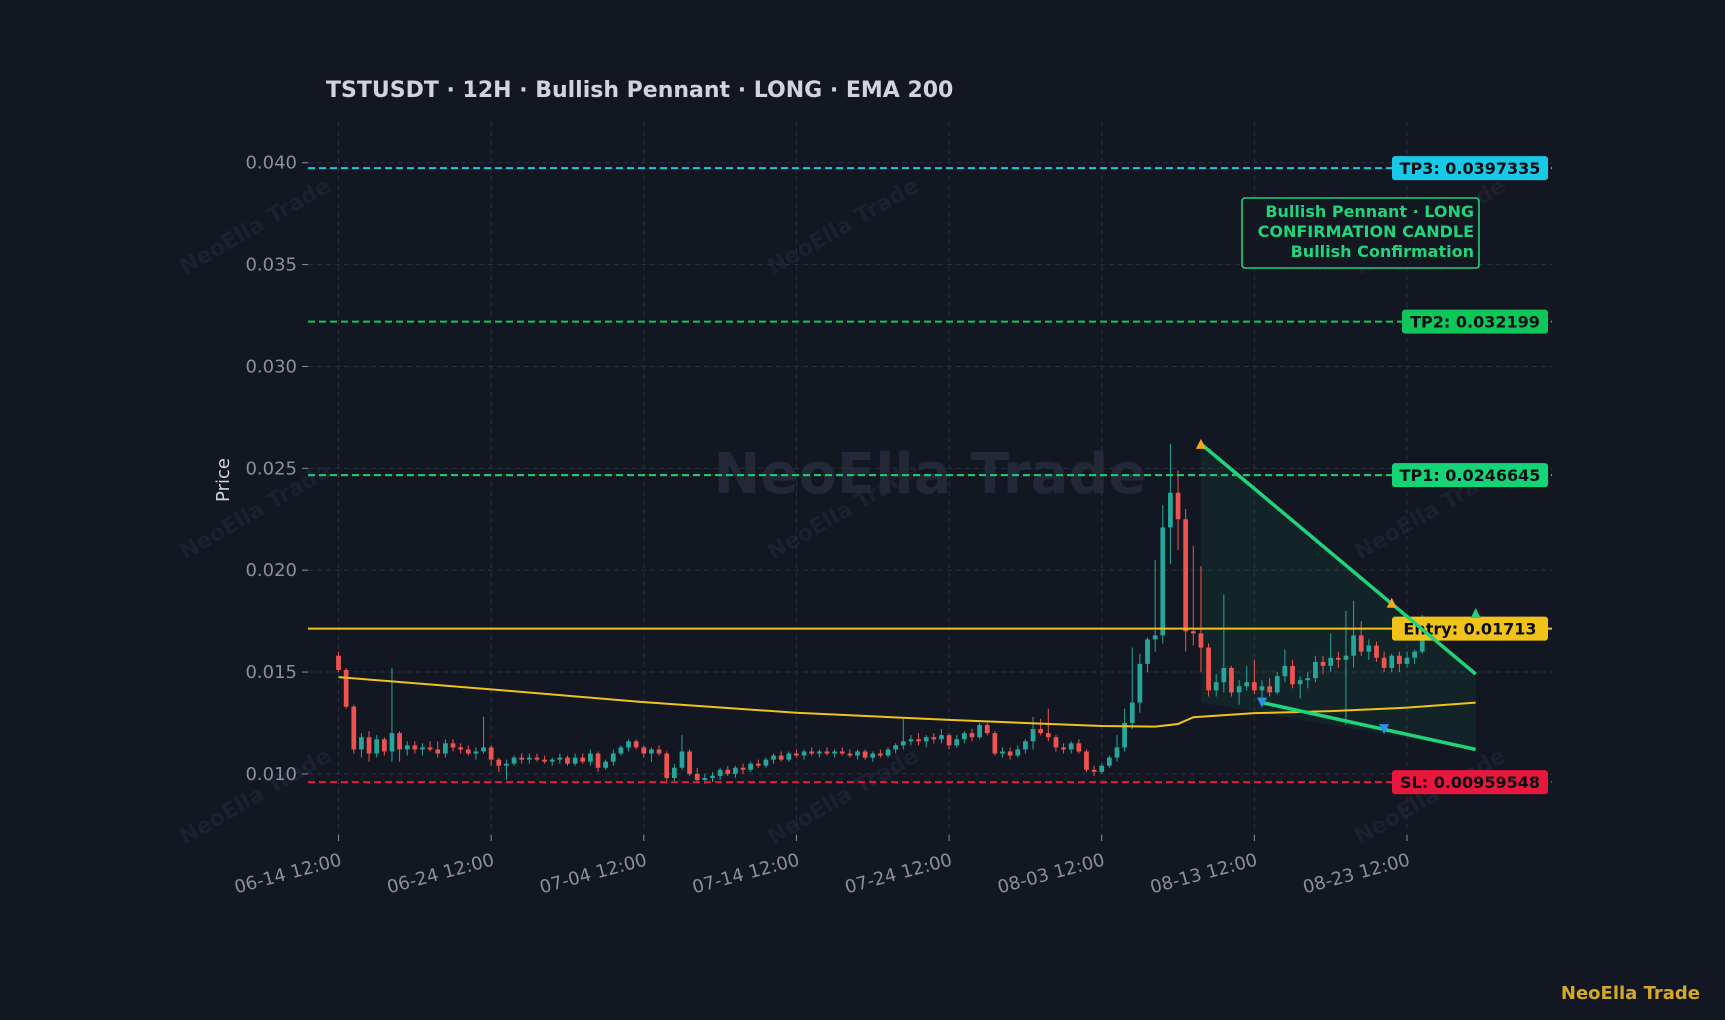 The image size is (1725, 1020). I want to click on brand-label: NeoElla Trade, so click(1630, 993).